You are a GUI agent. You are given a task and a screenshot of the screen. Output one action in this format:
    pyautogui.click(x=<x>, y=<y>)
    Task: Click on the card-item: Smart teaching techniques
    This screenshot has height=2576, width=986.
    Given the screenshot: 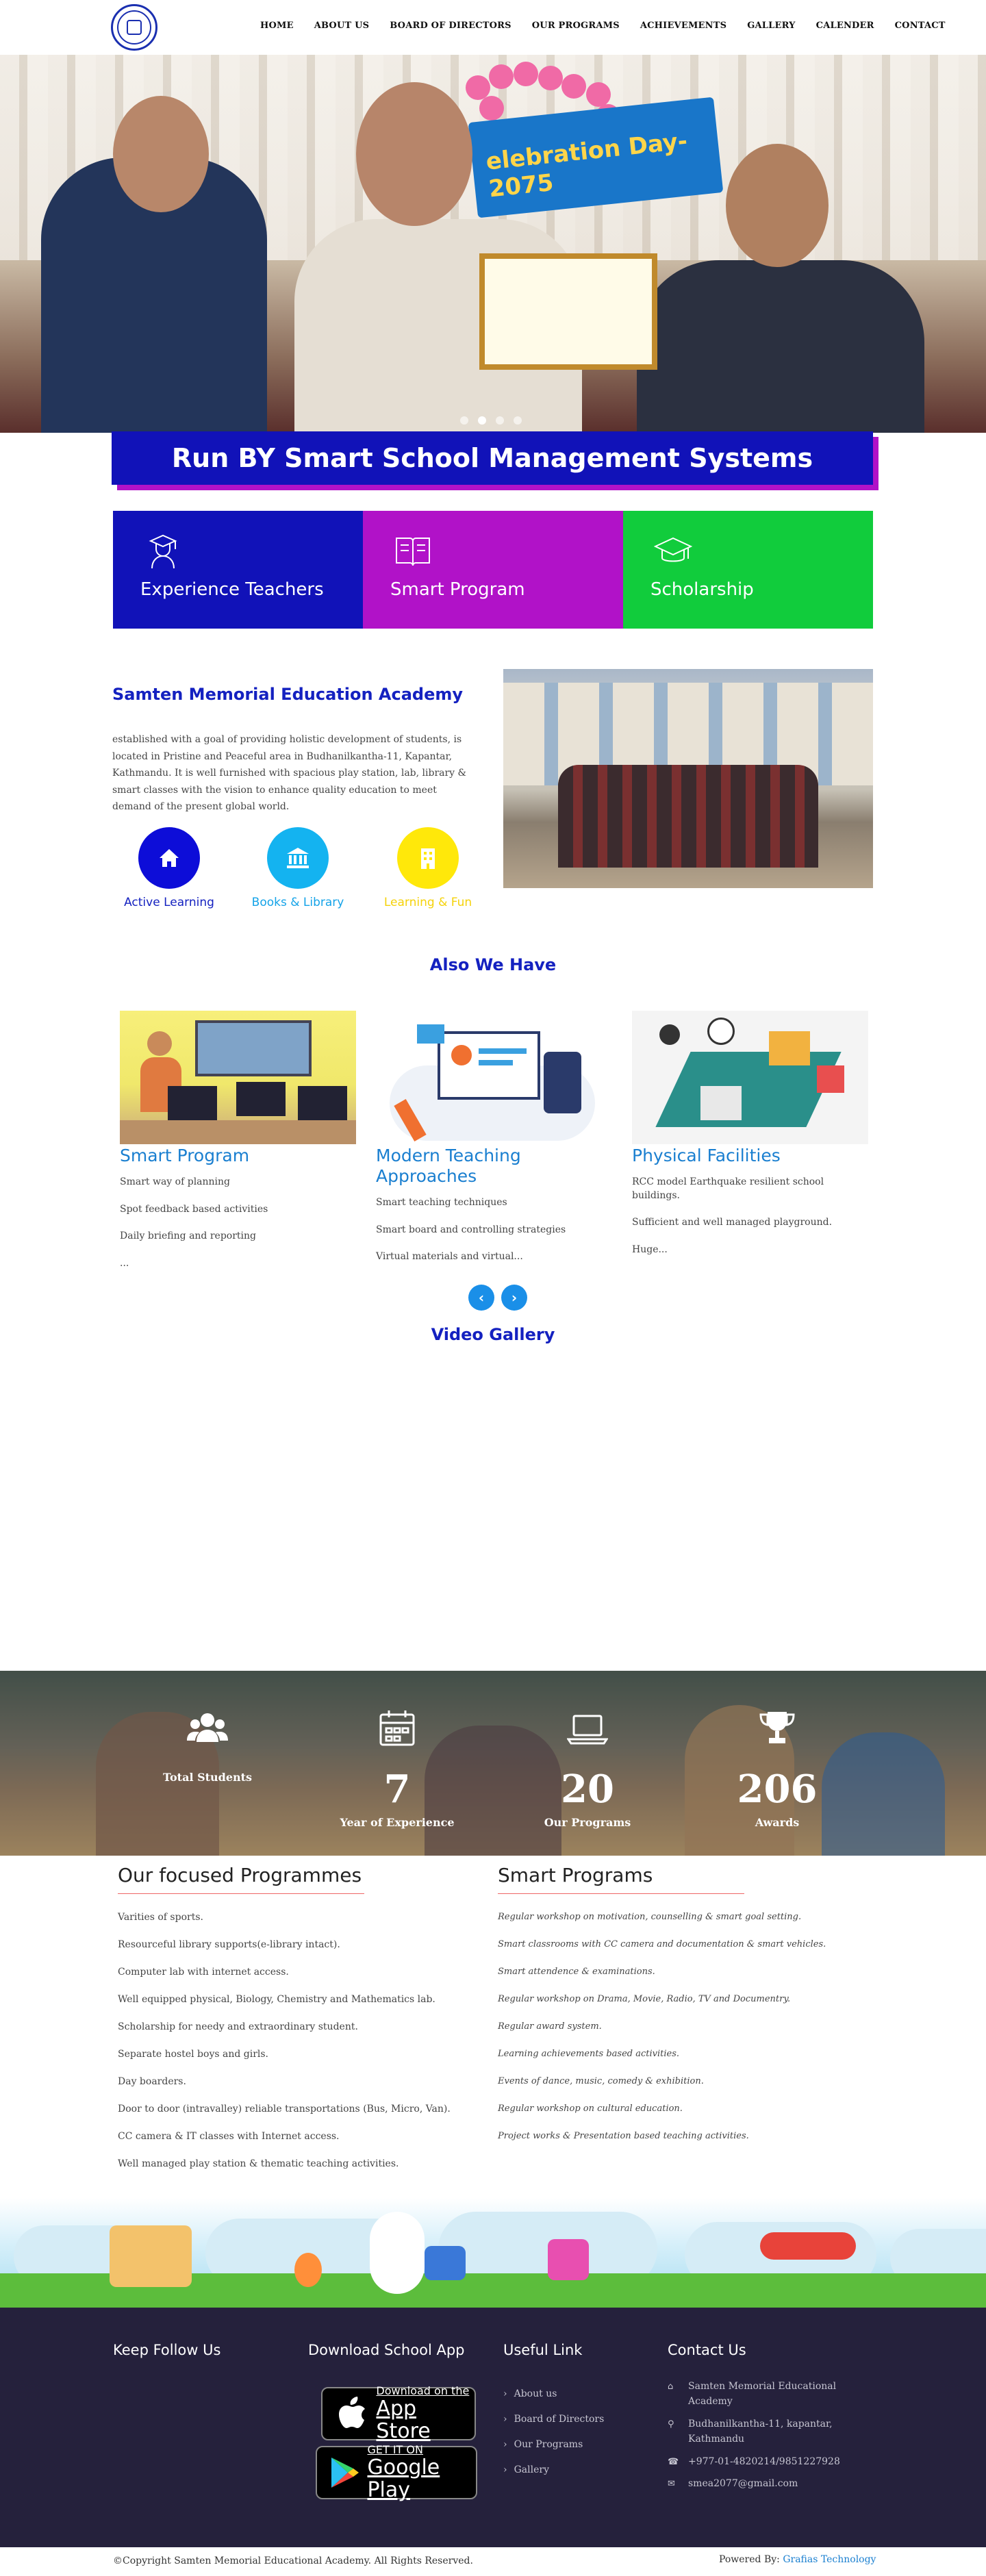 What is the action you would take?
    pyautogui.click(x=441, y=1202)
    